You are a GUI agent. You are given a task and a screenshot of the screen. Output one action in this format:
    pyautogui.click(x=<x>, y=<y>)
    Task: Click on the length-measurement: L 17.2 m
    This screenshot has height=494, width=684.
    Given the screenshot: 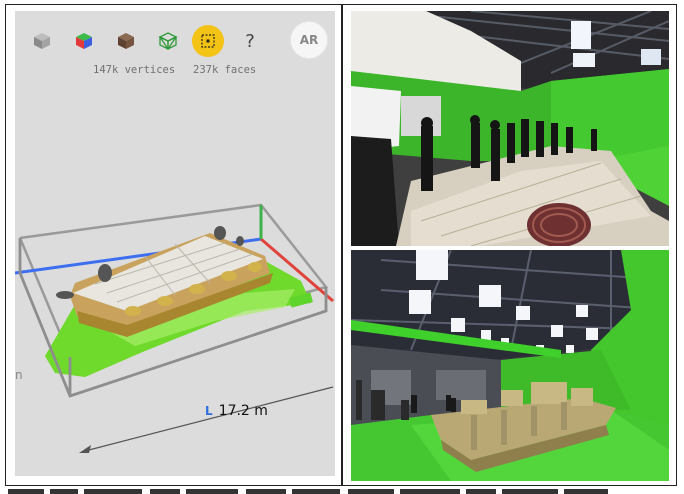 What is the action you would take?
    pyautogui.click(x=236, y=411)
    